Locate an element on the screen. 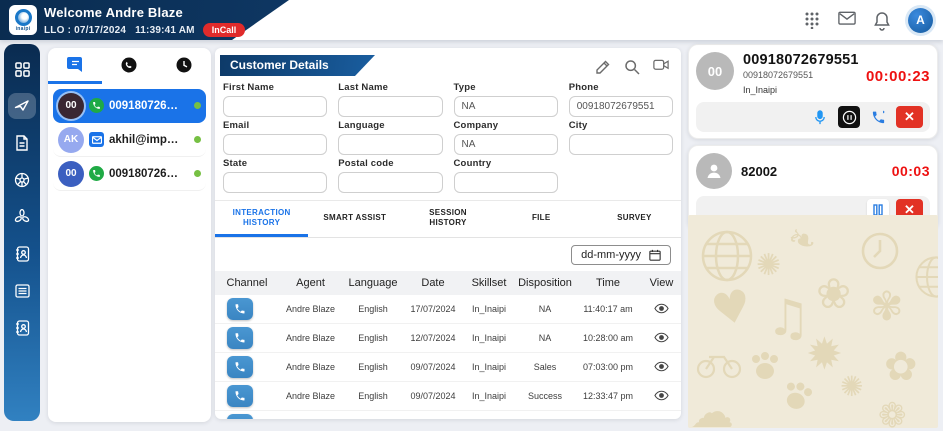 The image size is (943, 431). sidebar-item-hub-icon is located at coordinates (22, 217).